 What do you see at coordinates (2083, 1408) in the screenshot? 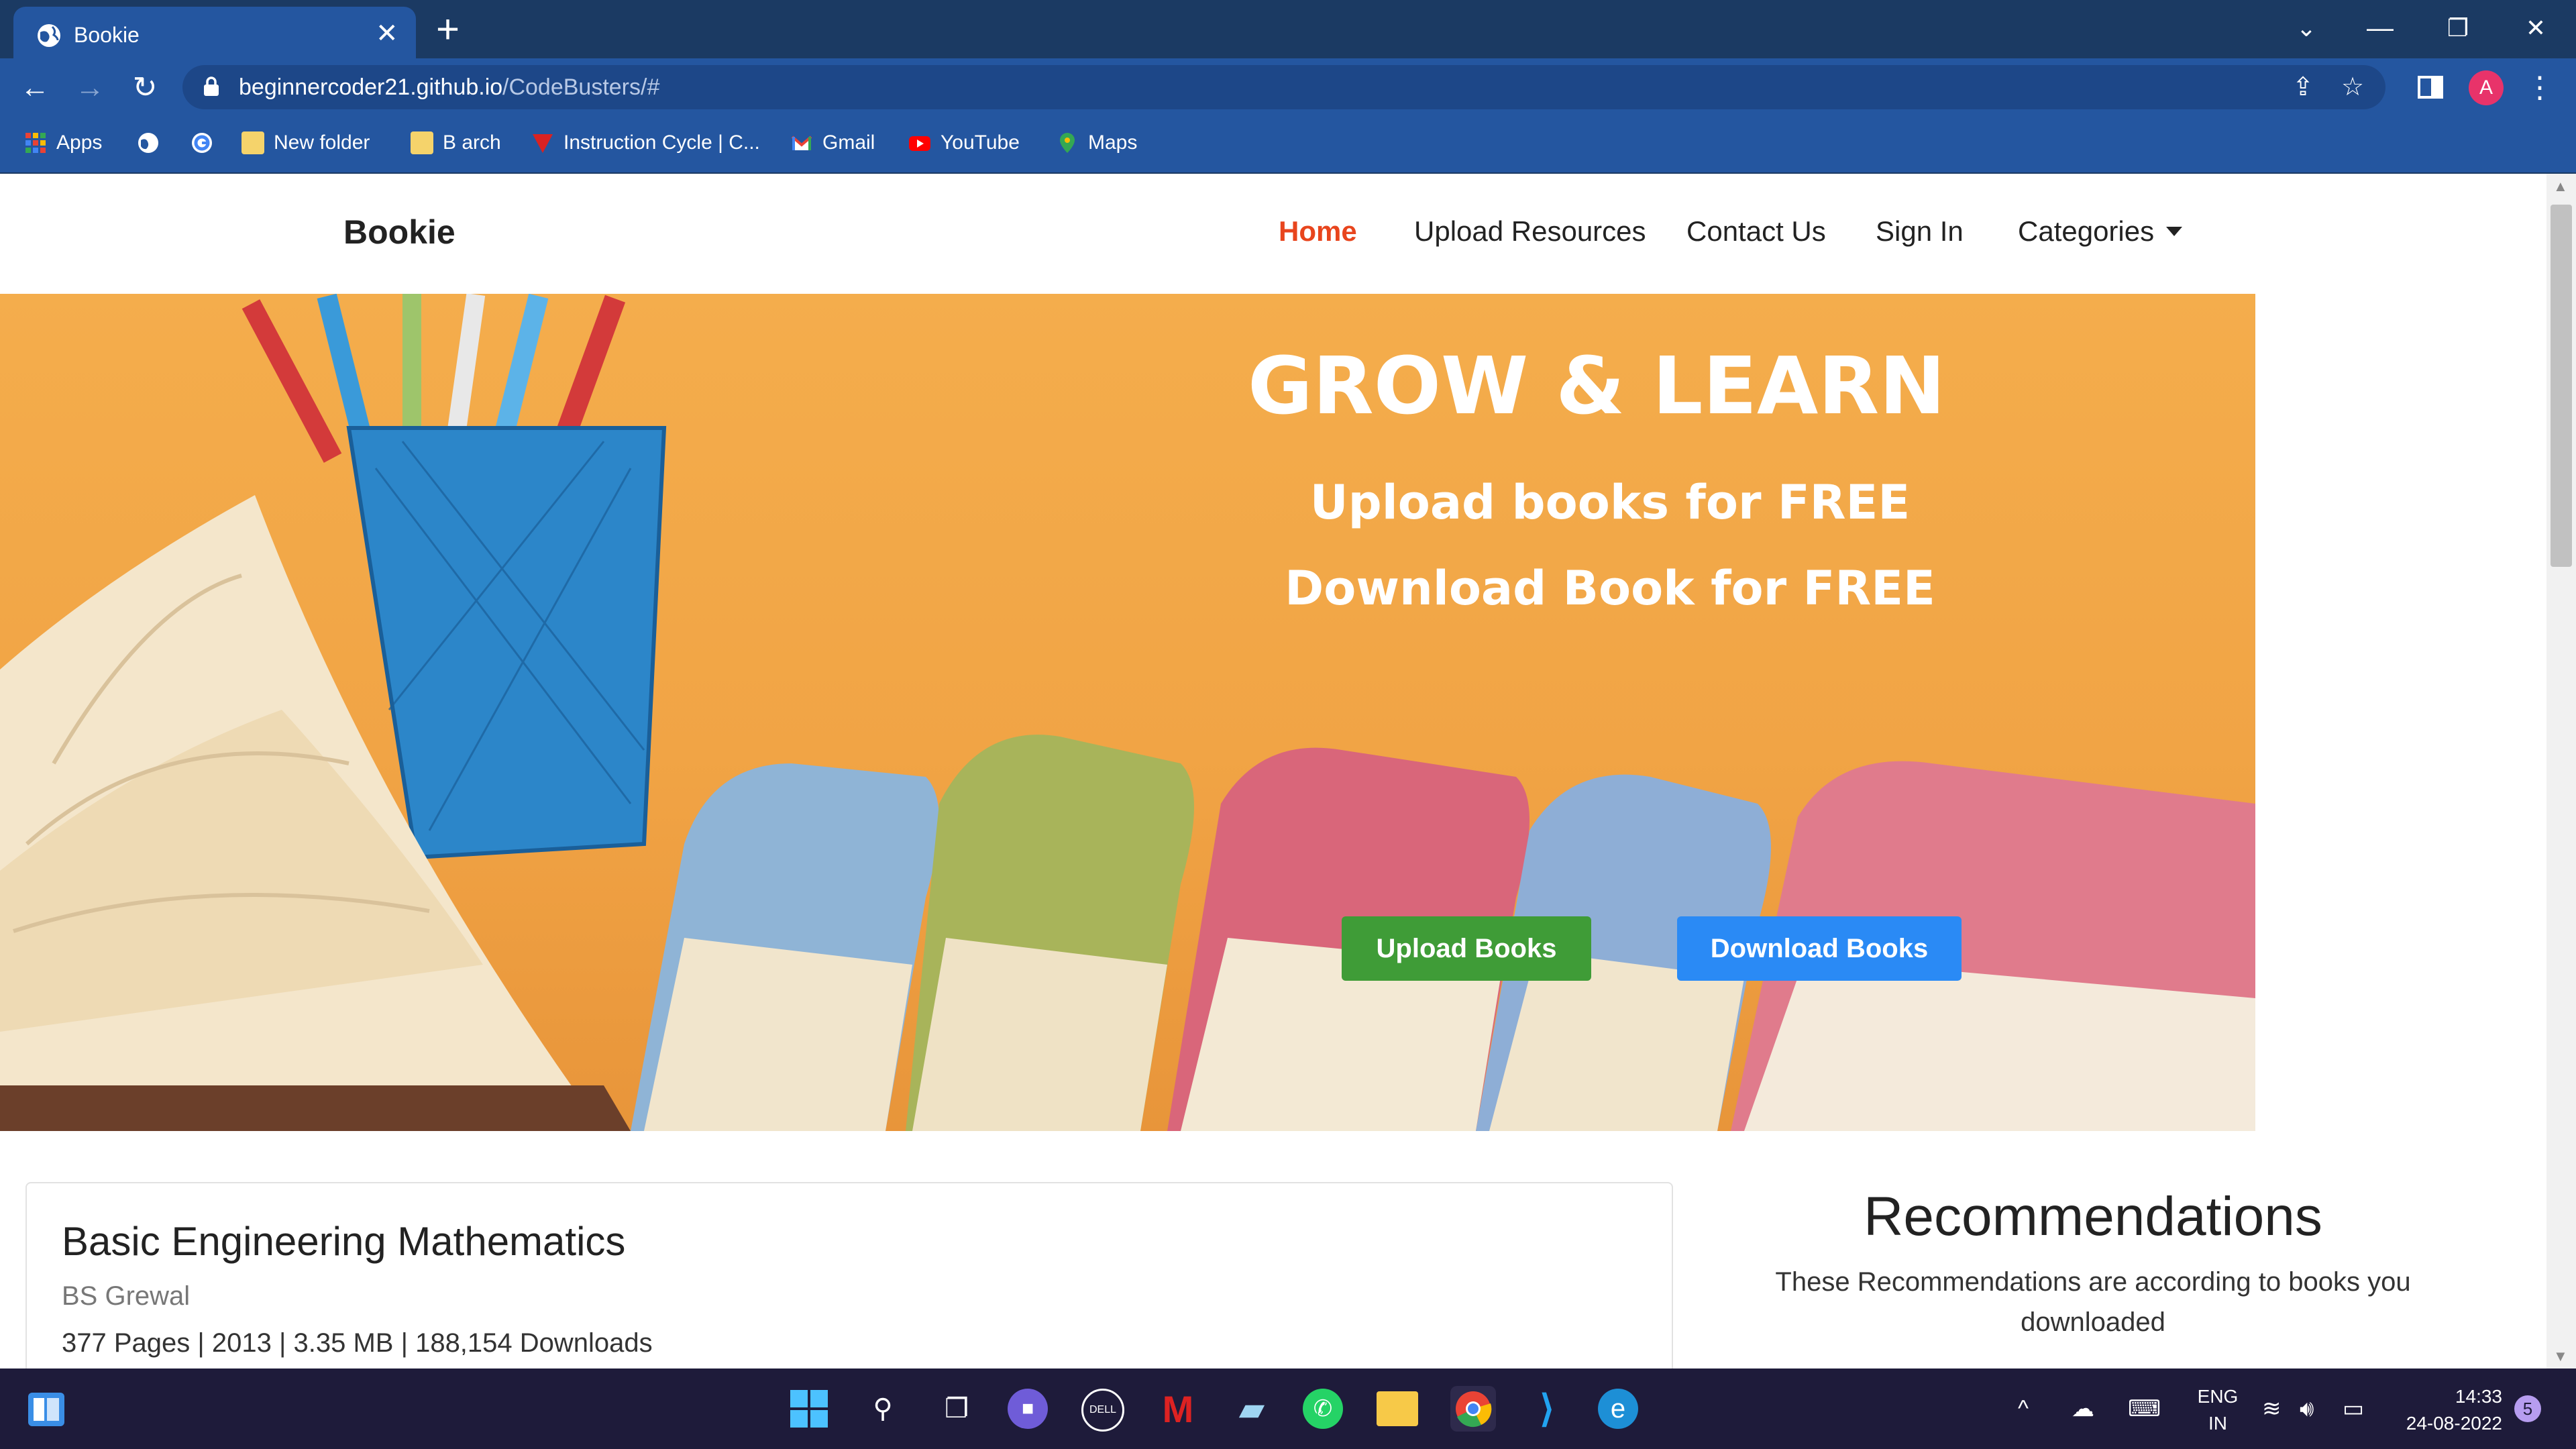
I see `onedrive-cloud-icon: ☁` at bounding box center [2083, 1408].